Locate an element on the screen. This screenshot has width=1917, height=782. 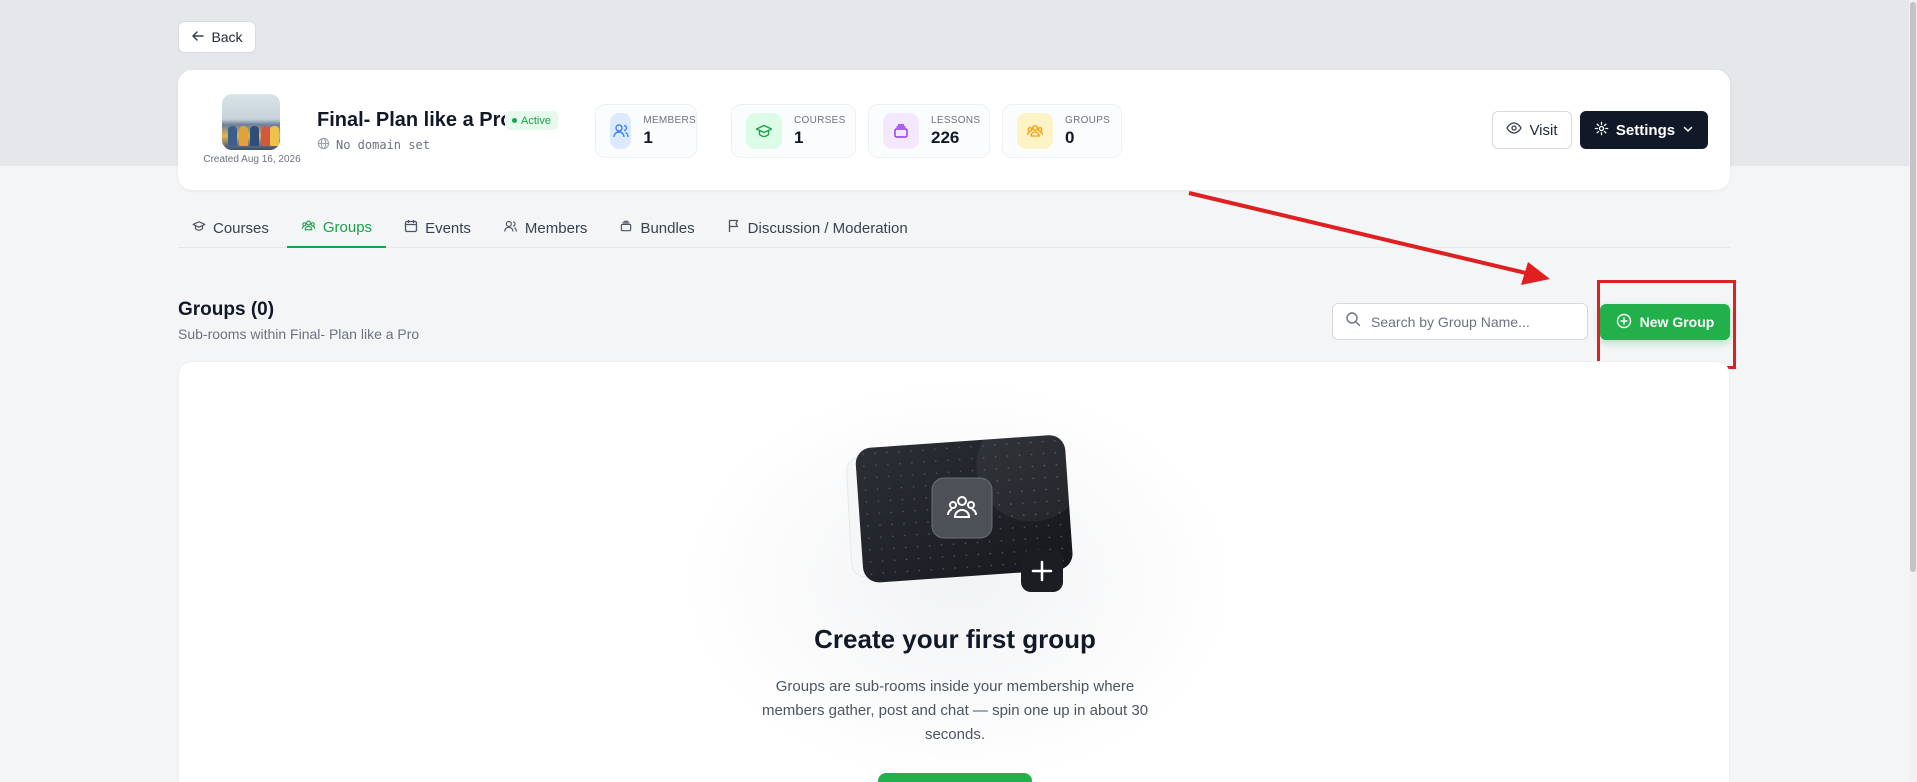
avatar is located at coordinates (251, 122).